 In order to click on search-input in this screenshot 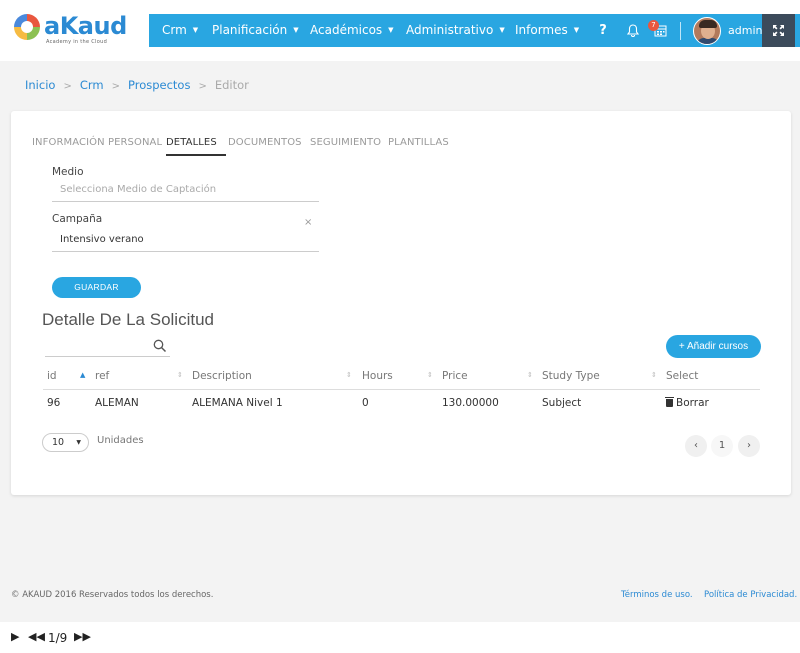, I will do `click(107, 347)`.